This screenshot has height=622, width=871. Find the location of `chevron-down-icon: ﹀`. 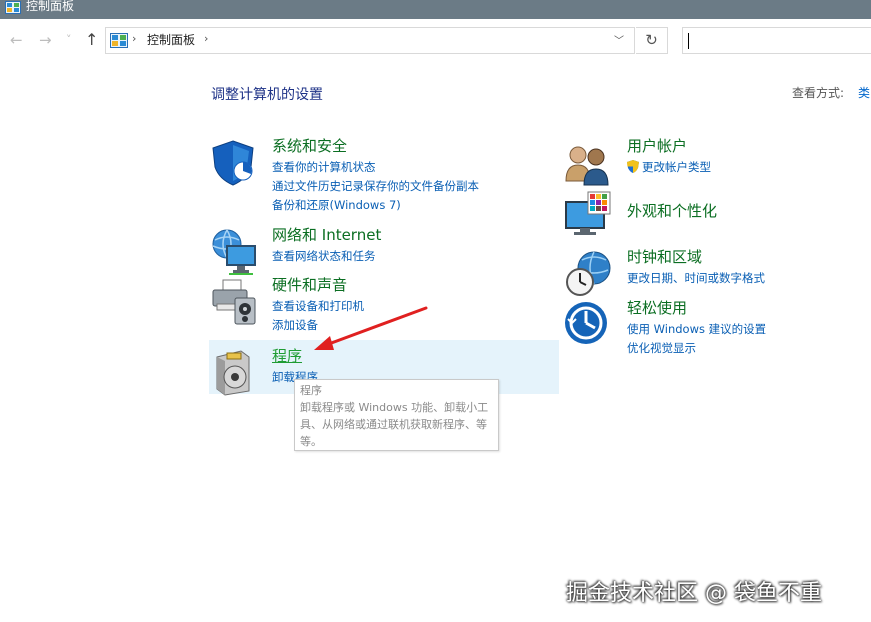

chevron-down-icon: ﹀ is located at coordinates (619, 39).